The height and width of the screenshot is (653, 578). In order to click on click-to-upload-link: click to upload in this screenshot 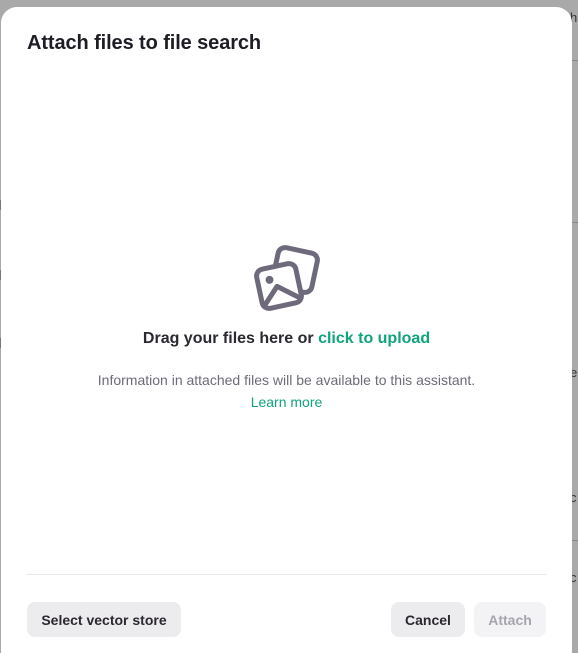, I will do `click(374, 338)`.